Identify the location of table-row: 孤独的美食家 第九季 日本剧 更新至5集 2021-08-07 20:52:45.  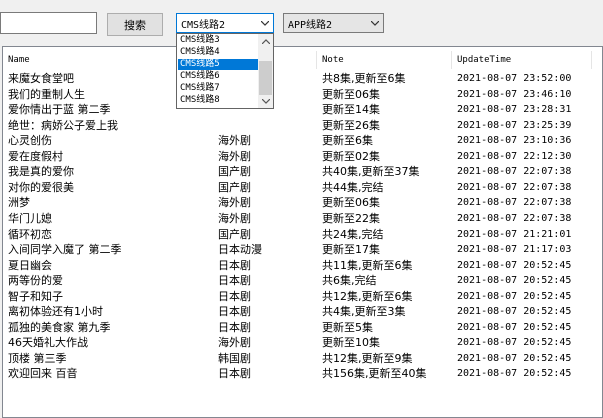
(302, 328).